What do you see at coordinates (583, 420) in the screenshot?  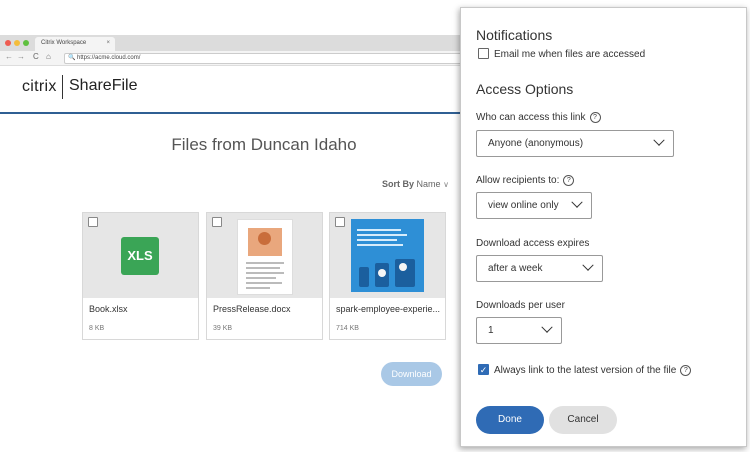 I see `cancel-button: Cancel` at bounding box center [583, 420].